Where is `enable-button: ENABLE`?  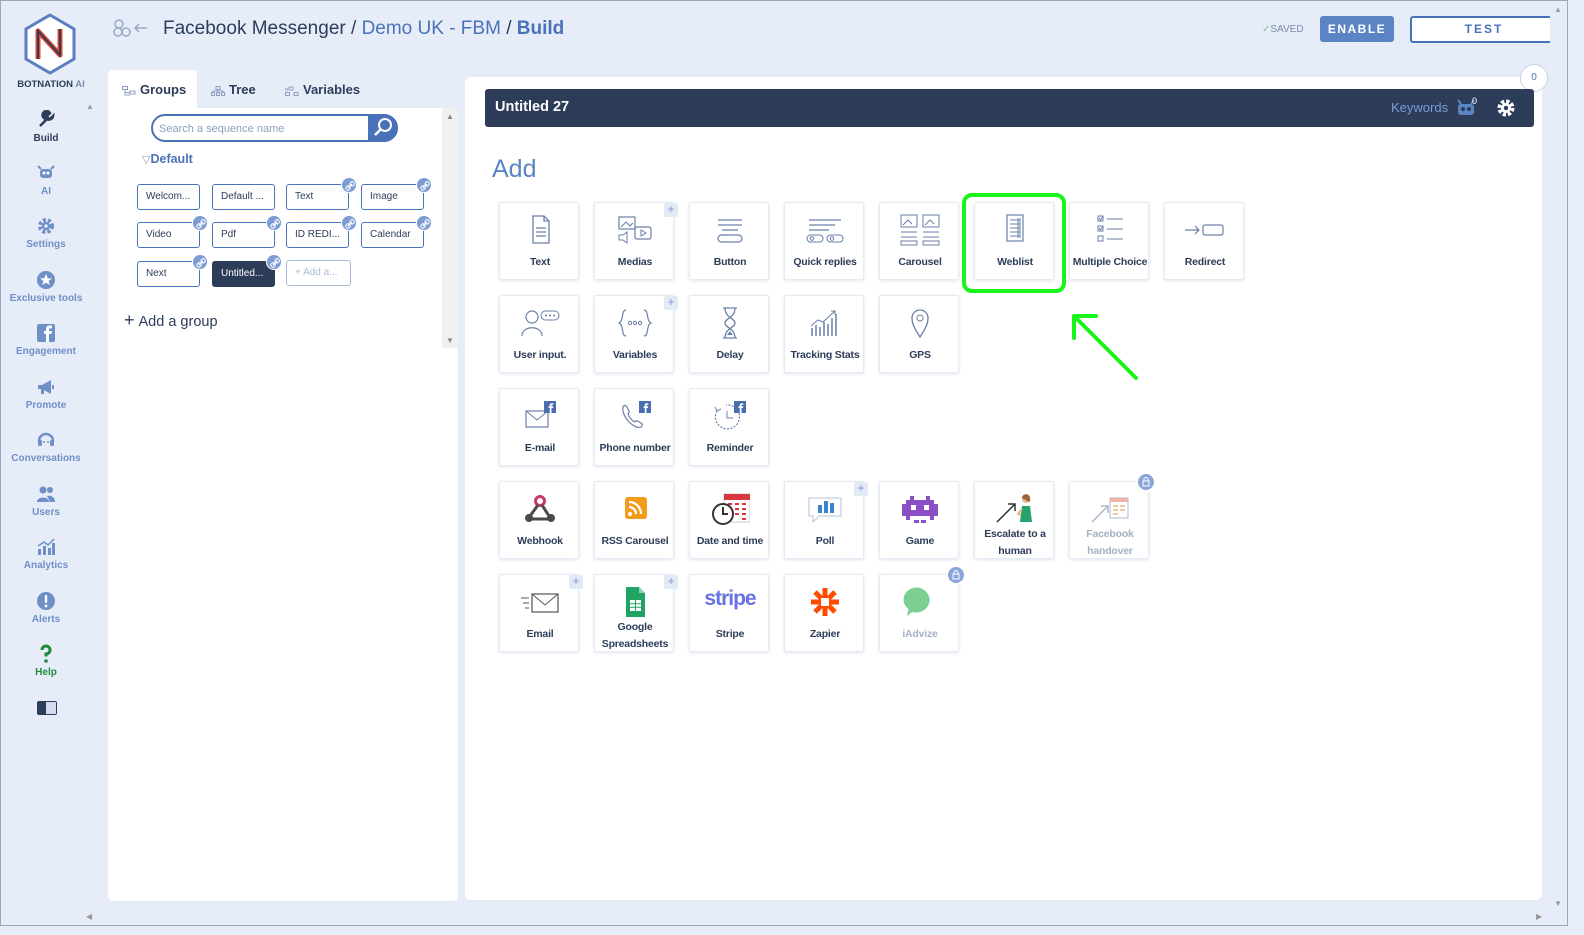 enable-button: ENABLE is located at coordinates (1357, 29).